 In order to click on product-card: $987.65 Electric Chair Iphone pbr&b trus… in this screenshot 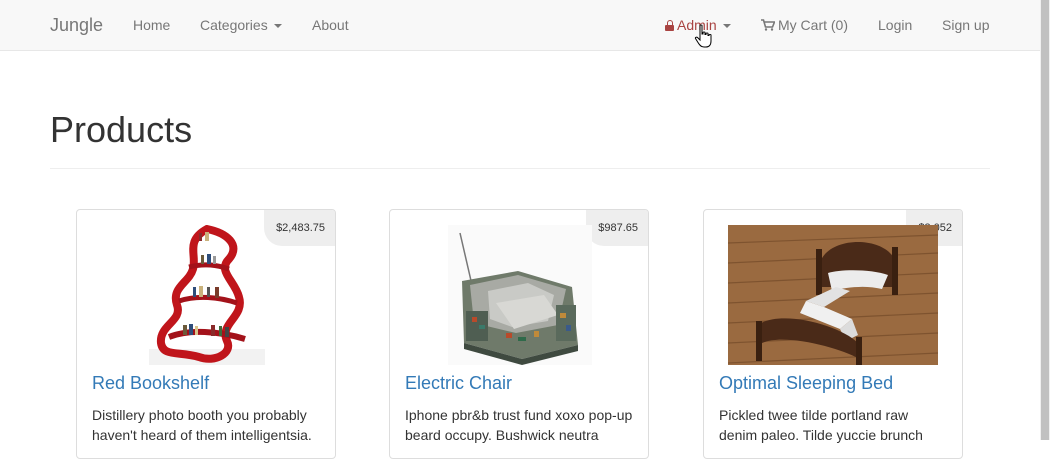, I will do `click(519, 334)`.